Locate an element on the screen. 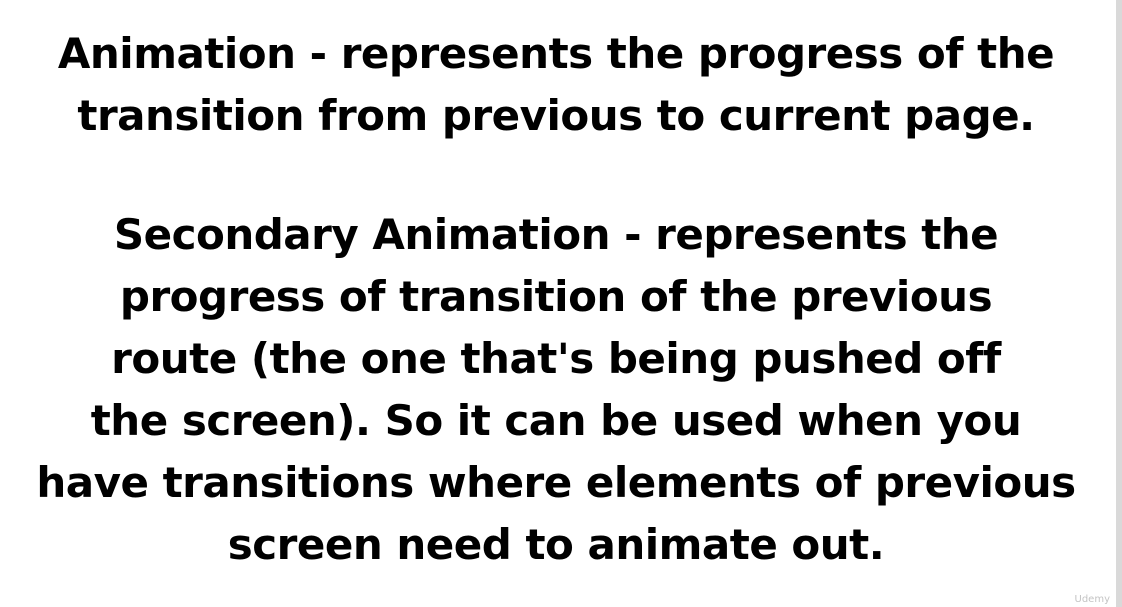 The height and width of the screenshot is (607, 1122). udemy-watermark: Udemy is located at coordinates (1092, 599).